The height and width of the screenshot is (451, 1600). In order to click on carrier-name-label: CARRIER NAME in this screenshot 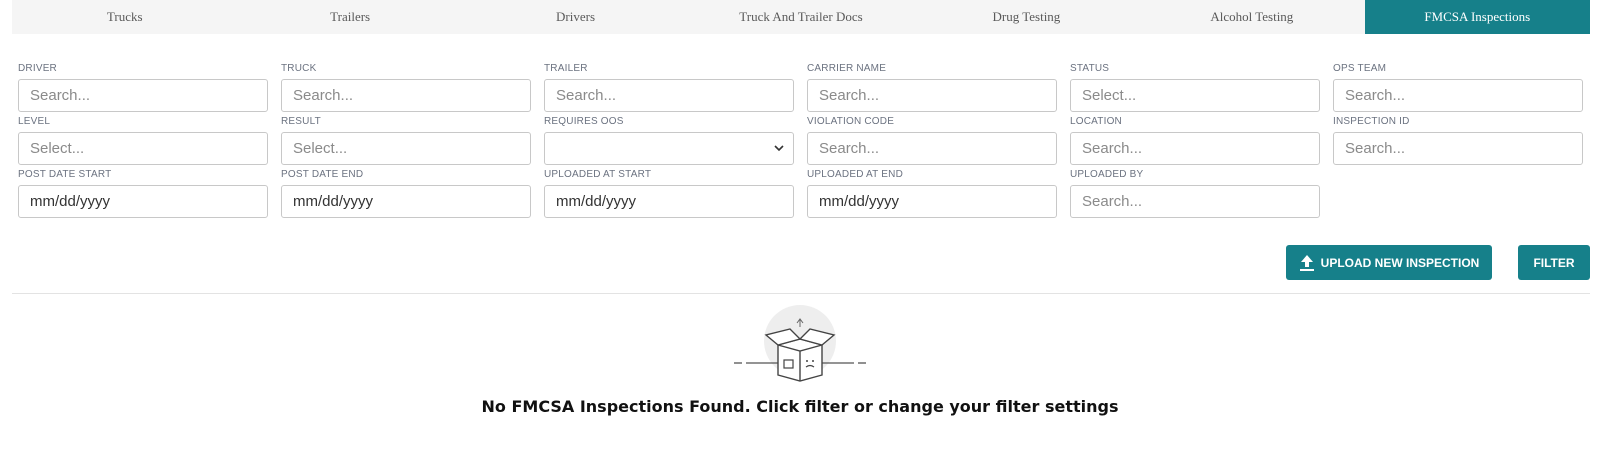, I will do `click(847, 68)`.